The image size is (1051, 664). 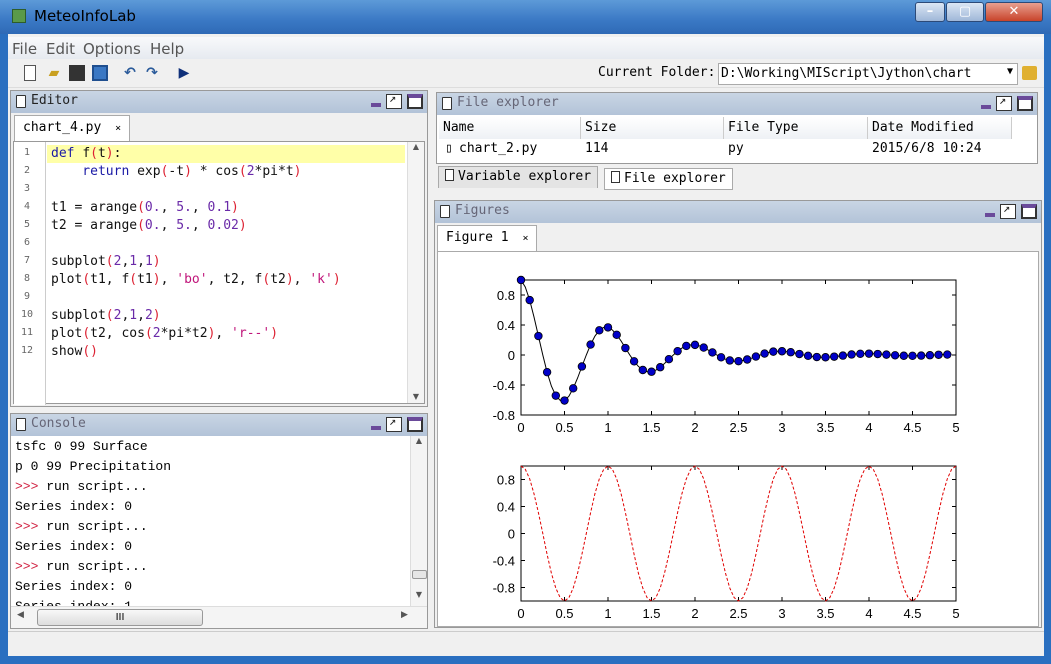 What do you see at coordinates (510, 128) in the screenshot?
I see `column-header-name: Name` at bounding box center [510, 128].